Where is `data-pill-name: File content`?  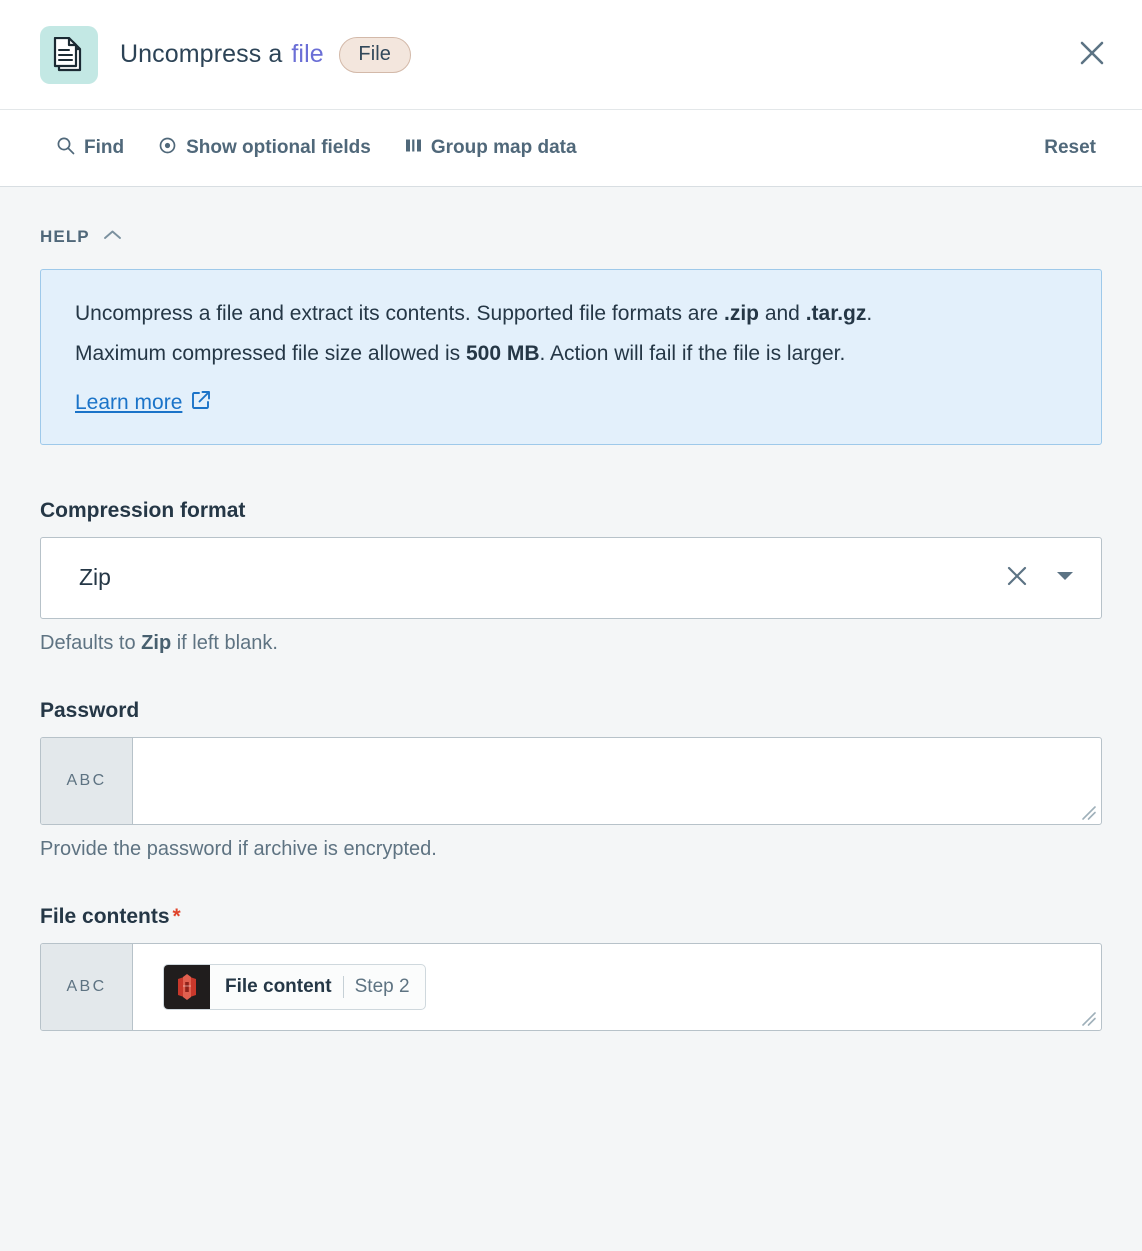 data-pill-name: File content is located at coordinates (278, 986).